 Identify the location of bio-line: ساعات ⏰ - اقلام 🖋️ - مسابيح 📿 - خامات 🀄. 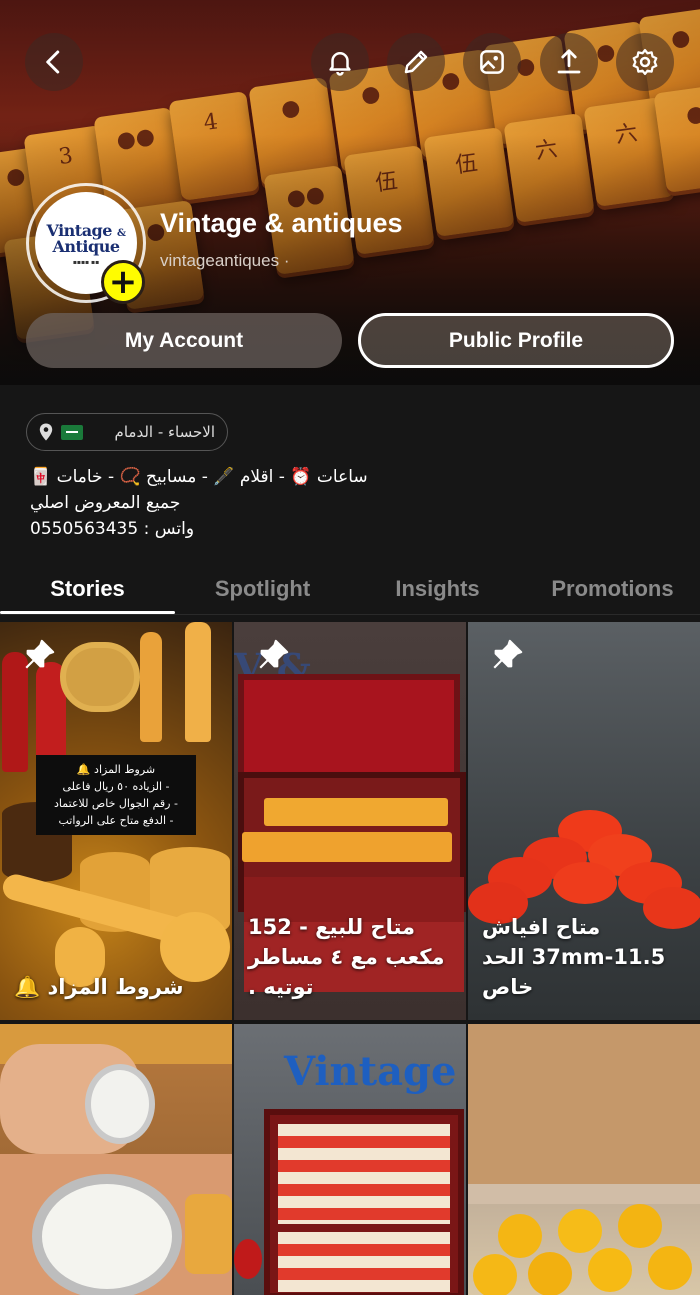
(199, 477).